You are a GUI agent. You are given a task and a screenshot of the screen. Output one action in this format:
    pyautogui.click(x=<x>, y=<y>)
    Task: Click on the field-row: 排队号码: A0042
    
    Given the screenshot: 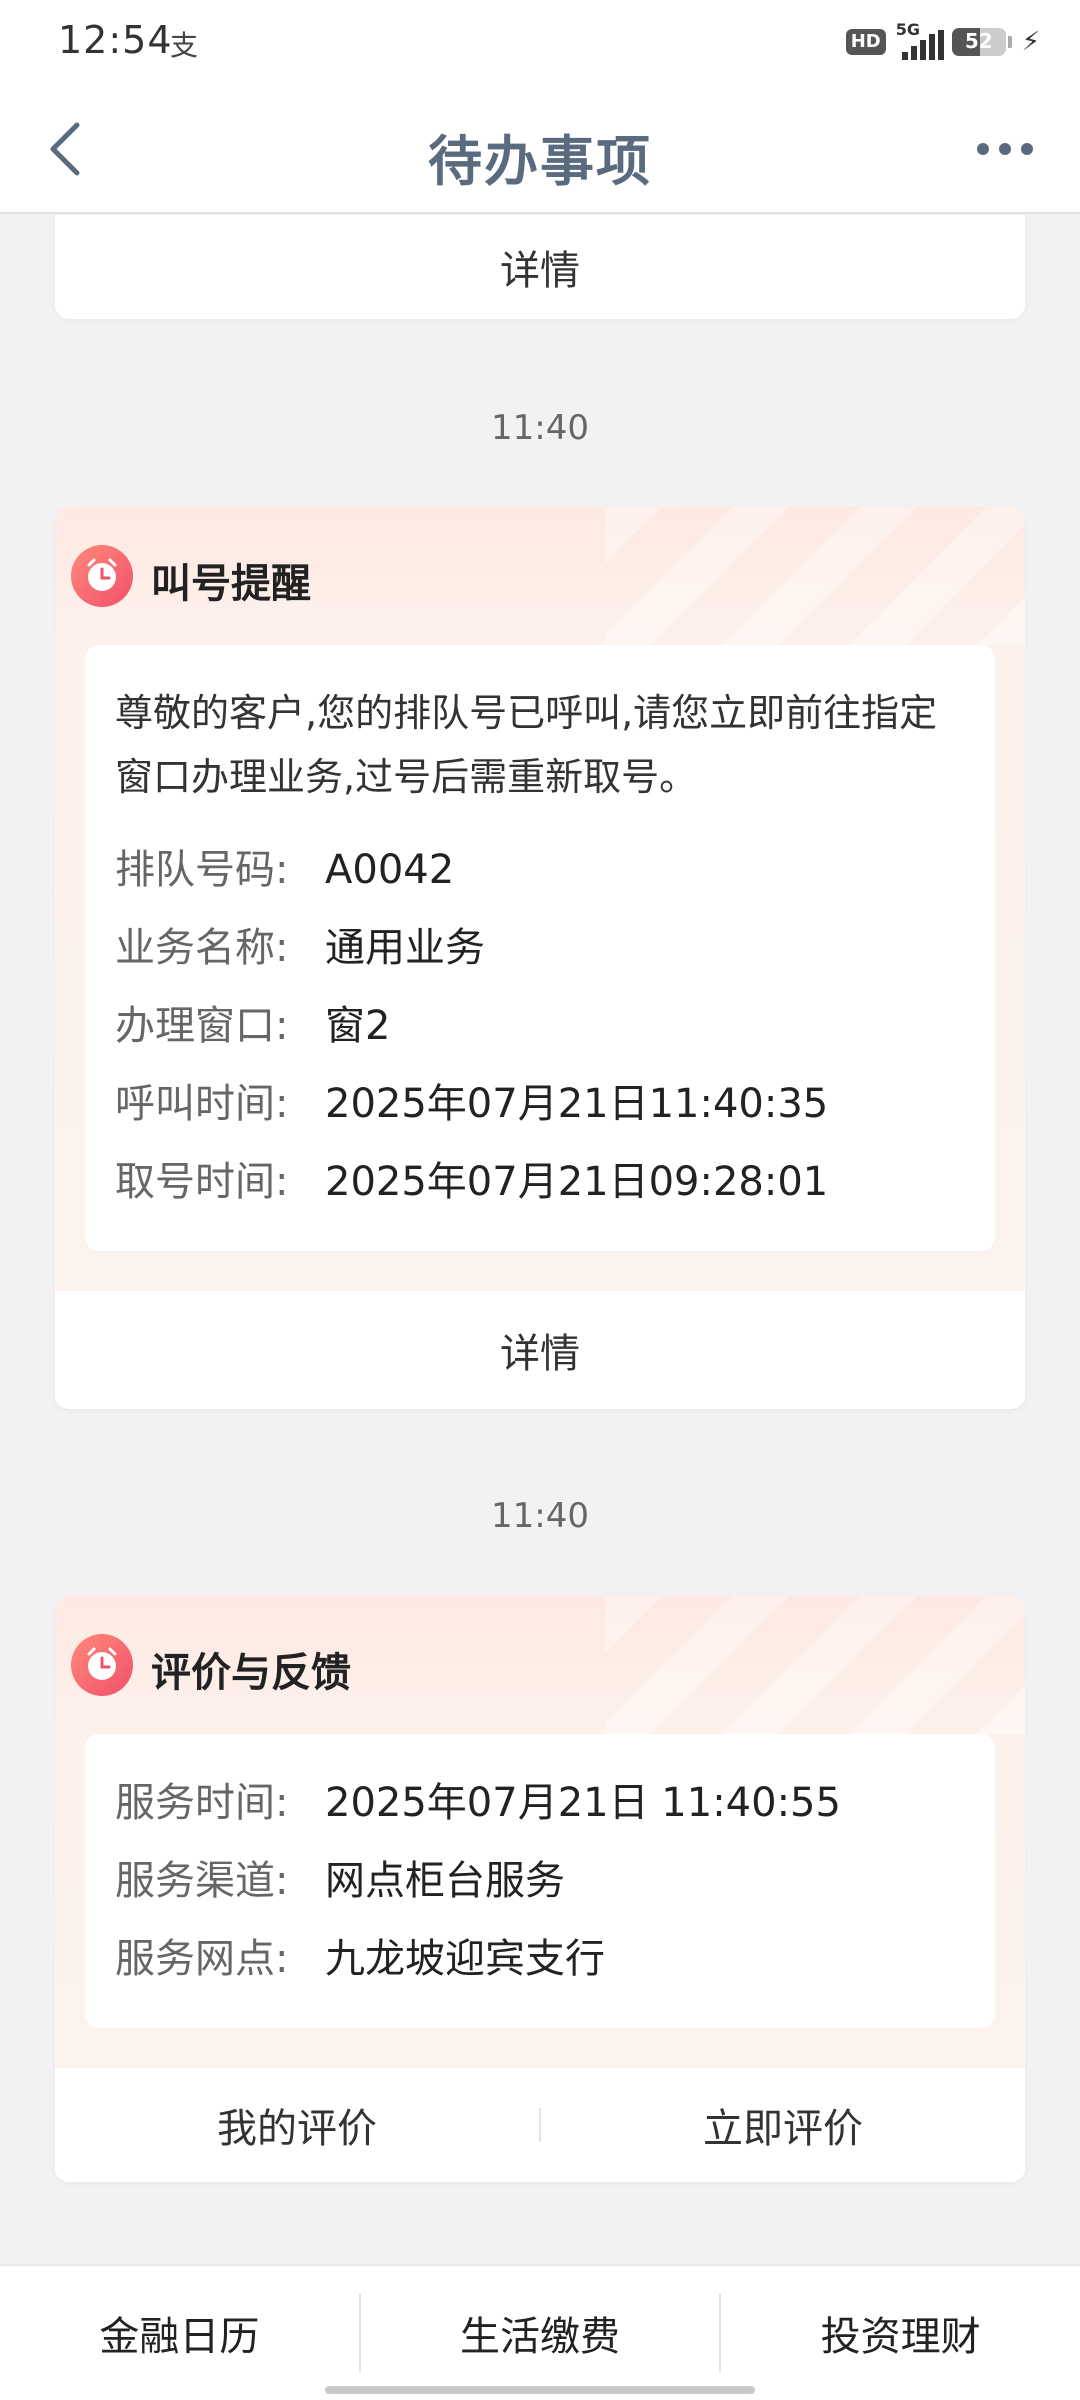 What is the action you would take?
    pyautogui.click(x=540, y=870)
    